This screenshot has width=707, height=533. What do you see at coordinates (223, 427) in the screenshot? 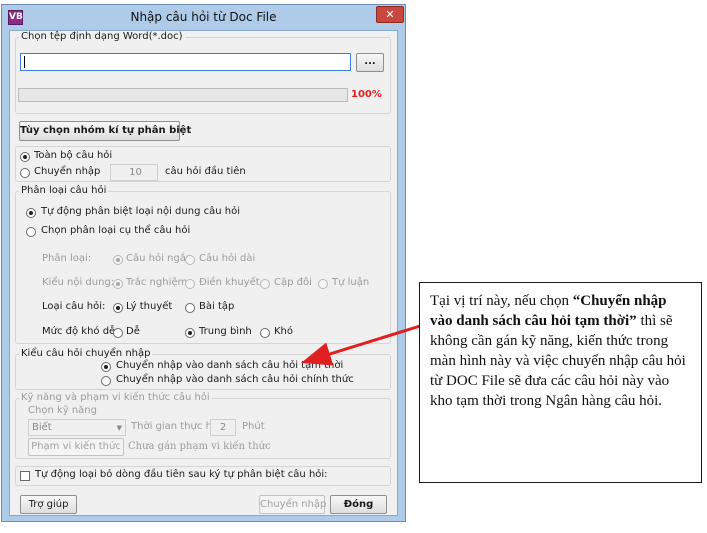
I see `time-input: 2` at bounding box center [223, 427].